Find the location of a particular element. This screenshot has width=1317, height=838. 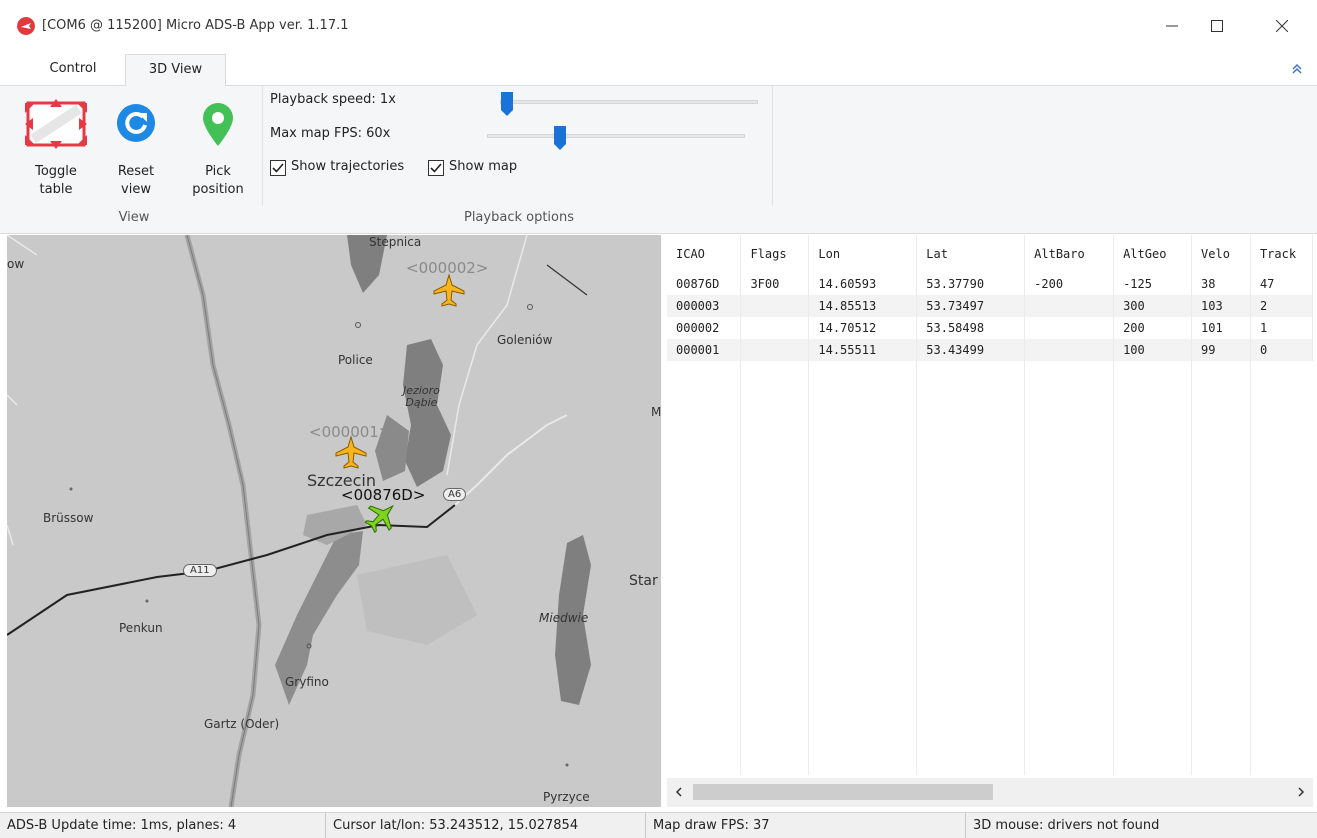

column-header-lon: Lon is located at coordinates (863, 254).